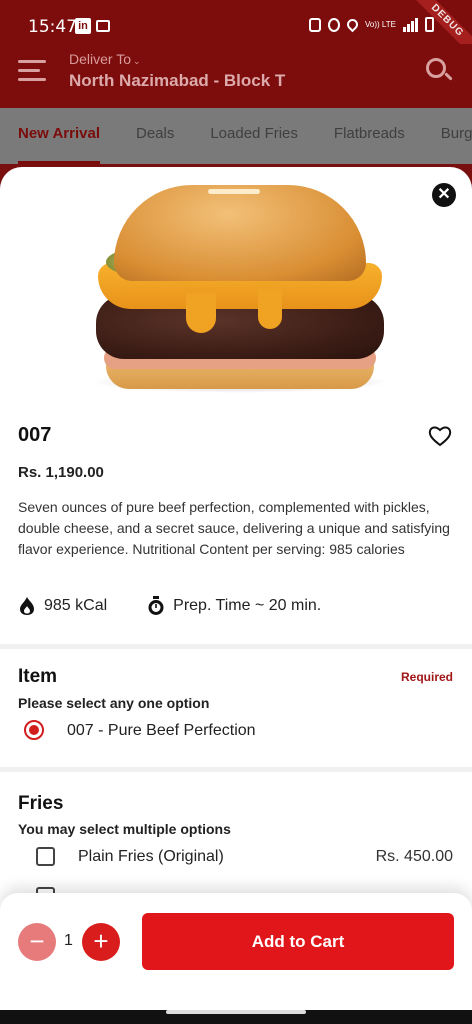 This screenshot has width=472, height=1024. What do you see at coordinates (83, 26) in the screenshot?
I see `linkedin-icon: in` at bounding box center [83, 26].